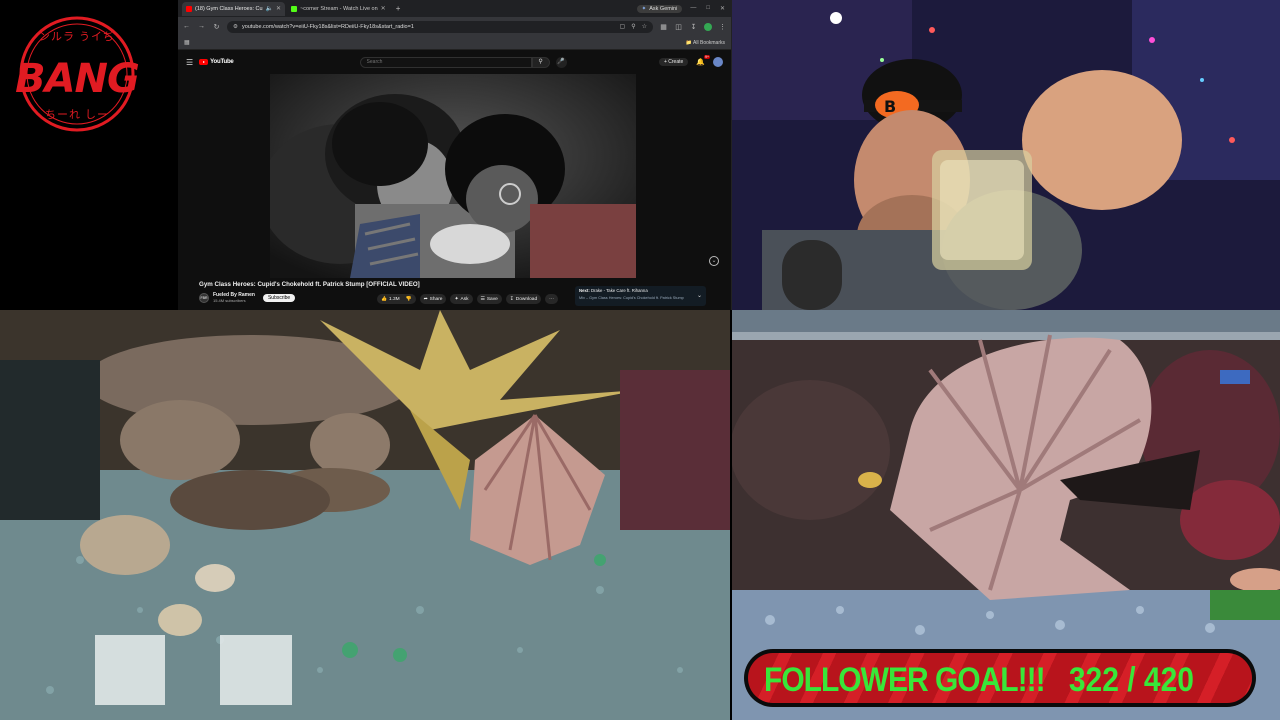 This screenshot has height=720, width=1280. What do you see at coordinates (1131, 680) in the screenshot?
I see `follower-goal-count: 322 / 420` at bounding box center [1131, 680].